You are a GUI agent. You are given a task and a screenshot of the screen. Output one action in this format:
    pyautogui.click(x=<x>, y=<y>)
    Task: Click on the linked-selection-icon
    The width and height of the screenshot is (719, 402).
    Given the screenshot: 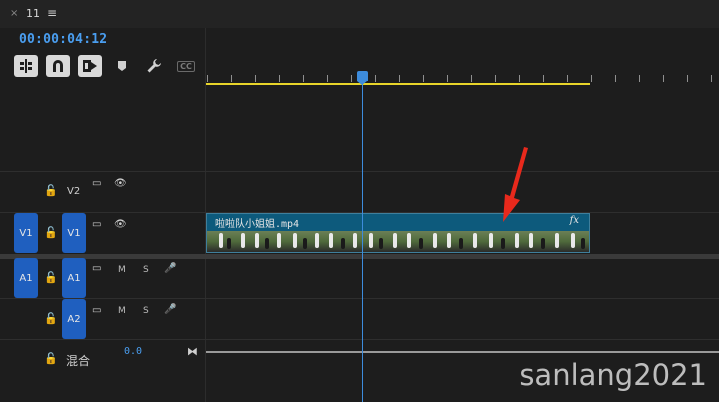 What is the action you would take?
    pyautogui.click(x=90, y=66)
    